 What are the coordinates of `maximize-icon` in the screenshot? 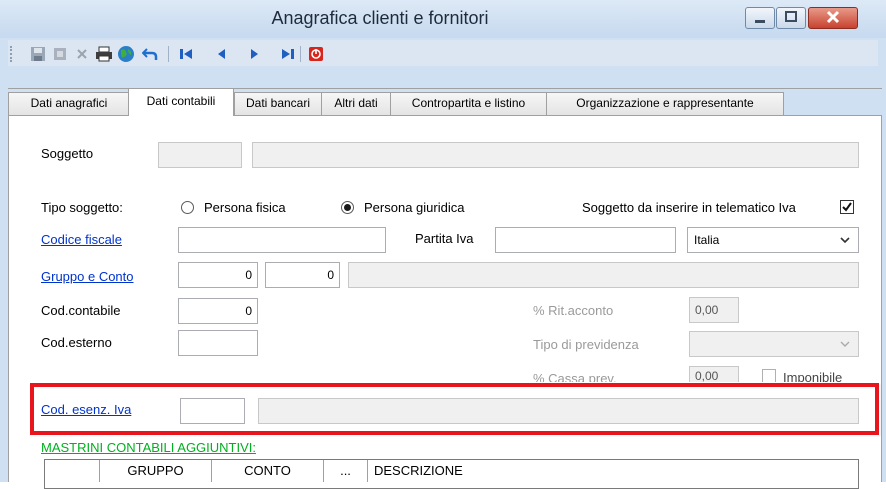 It's located at (791, 16).